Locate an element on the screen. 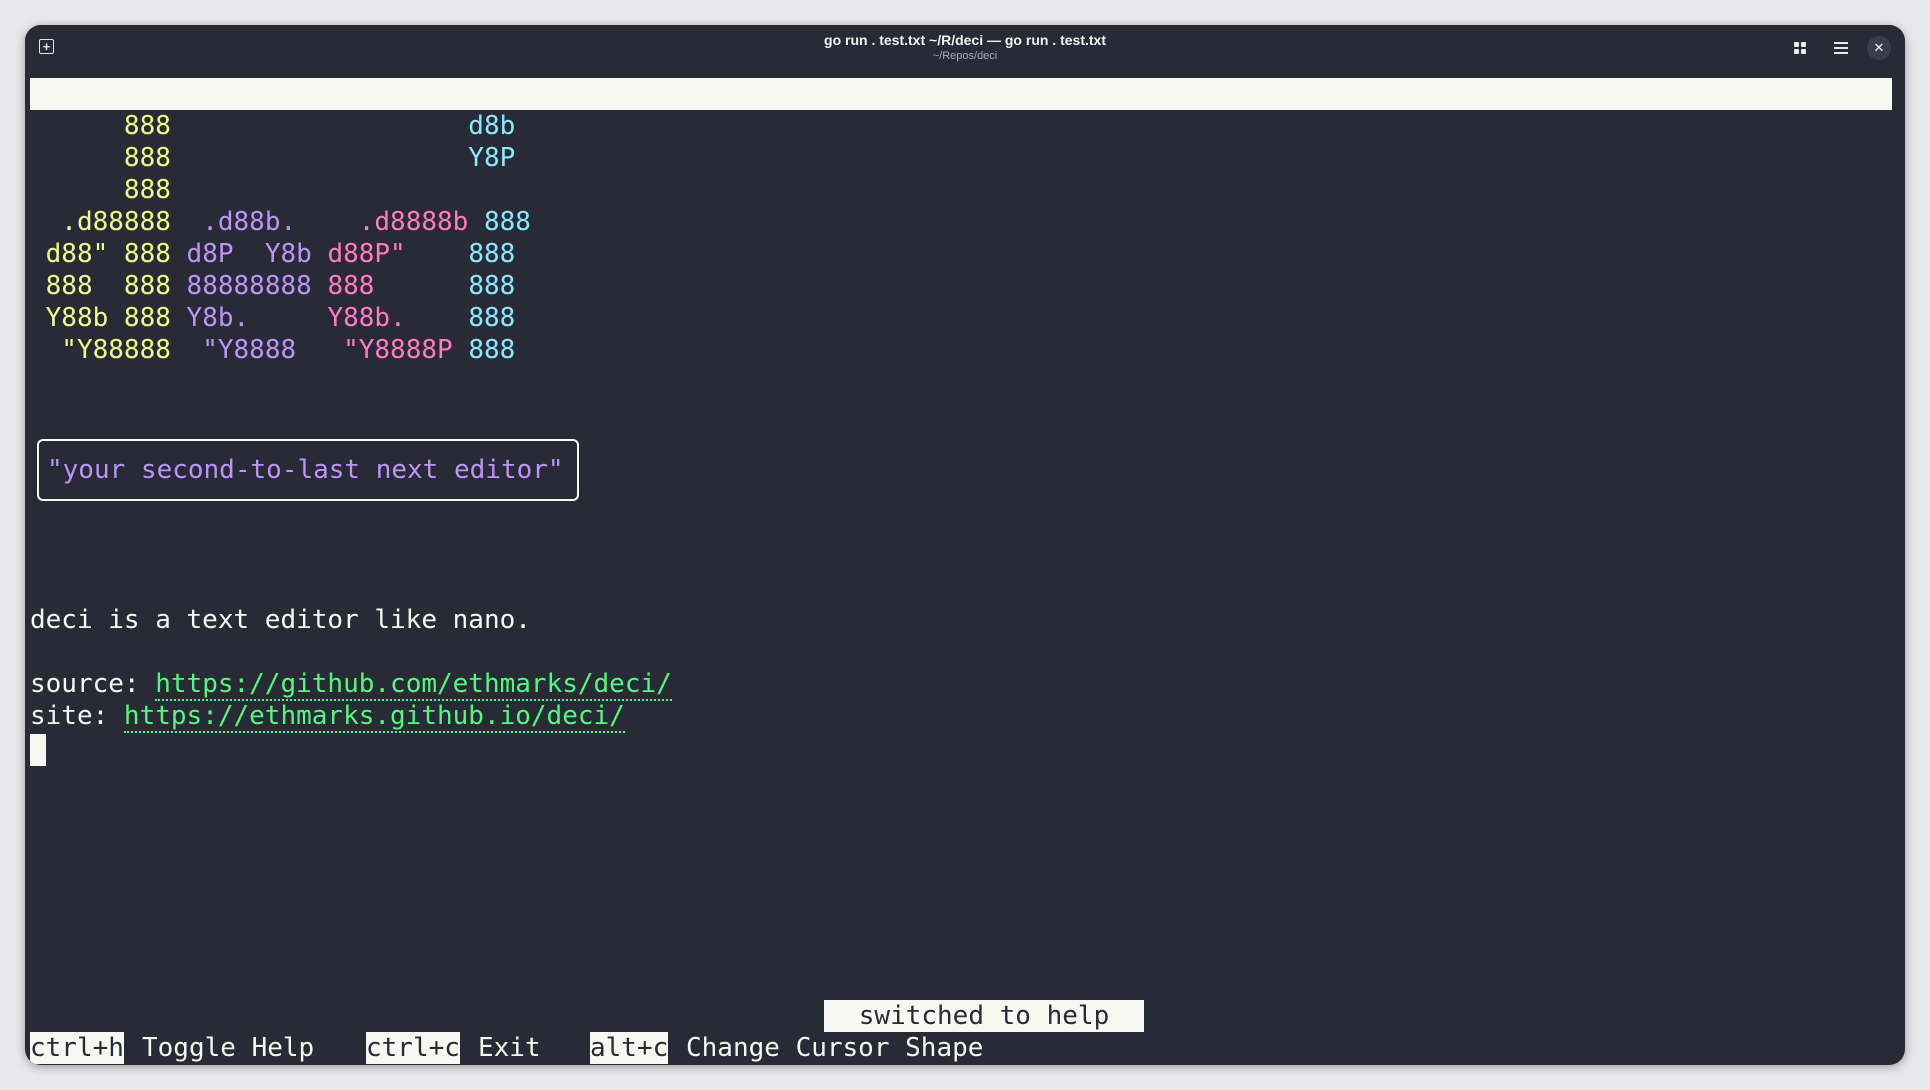  ascii-logo-row: "Y88888 "Y8888 "Y8888P 888 is located at coordinates (272, 350).